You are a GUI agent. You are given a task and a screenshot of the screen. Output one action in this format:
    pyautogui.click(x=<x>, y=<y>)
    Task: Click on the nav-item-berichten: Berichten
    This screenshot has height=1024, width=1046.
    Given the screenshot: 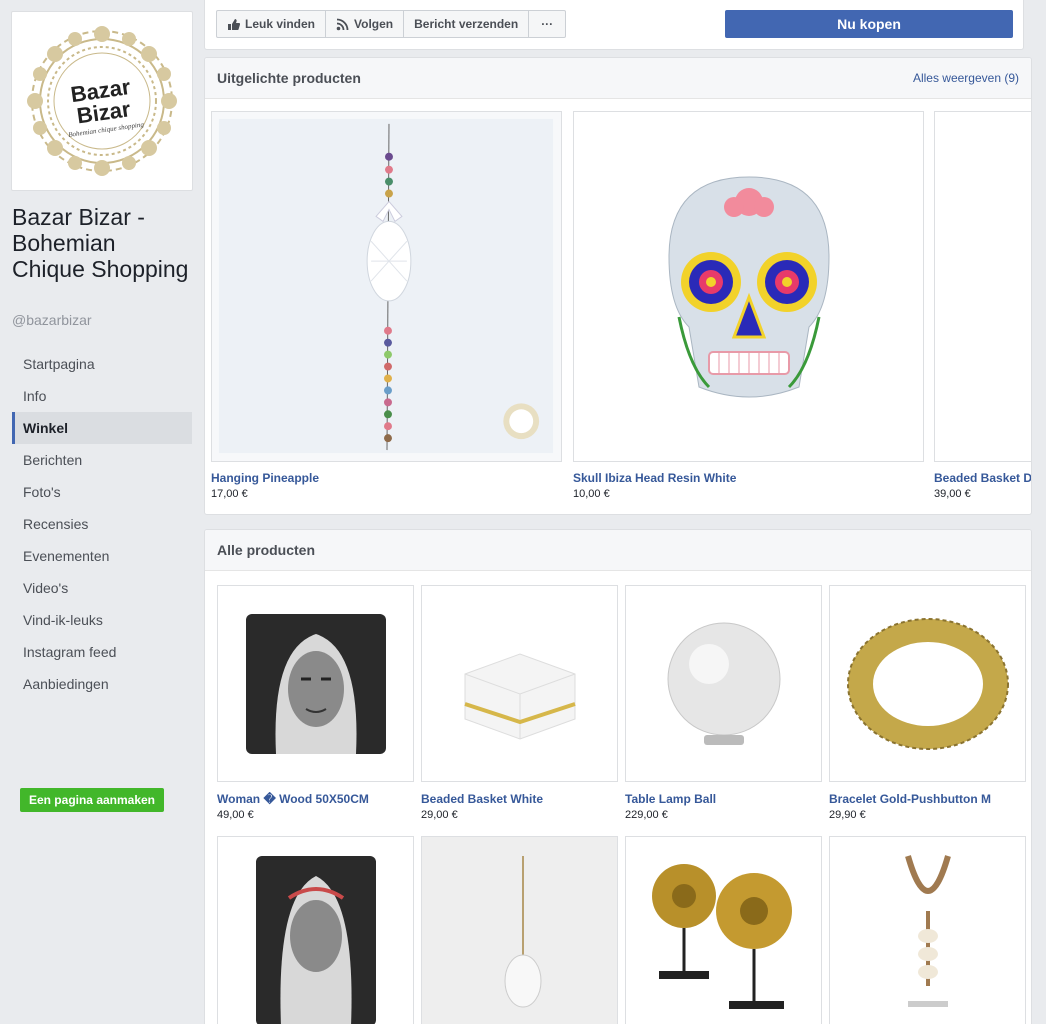 What is the action you would take?
    pyautogui.click(x=102, y=460)
    